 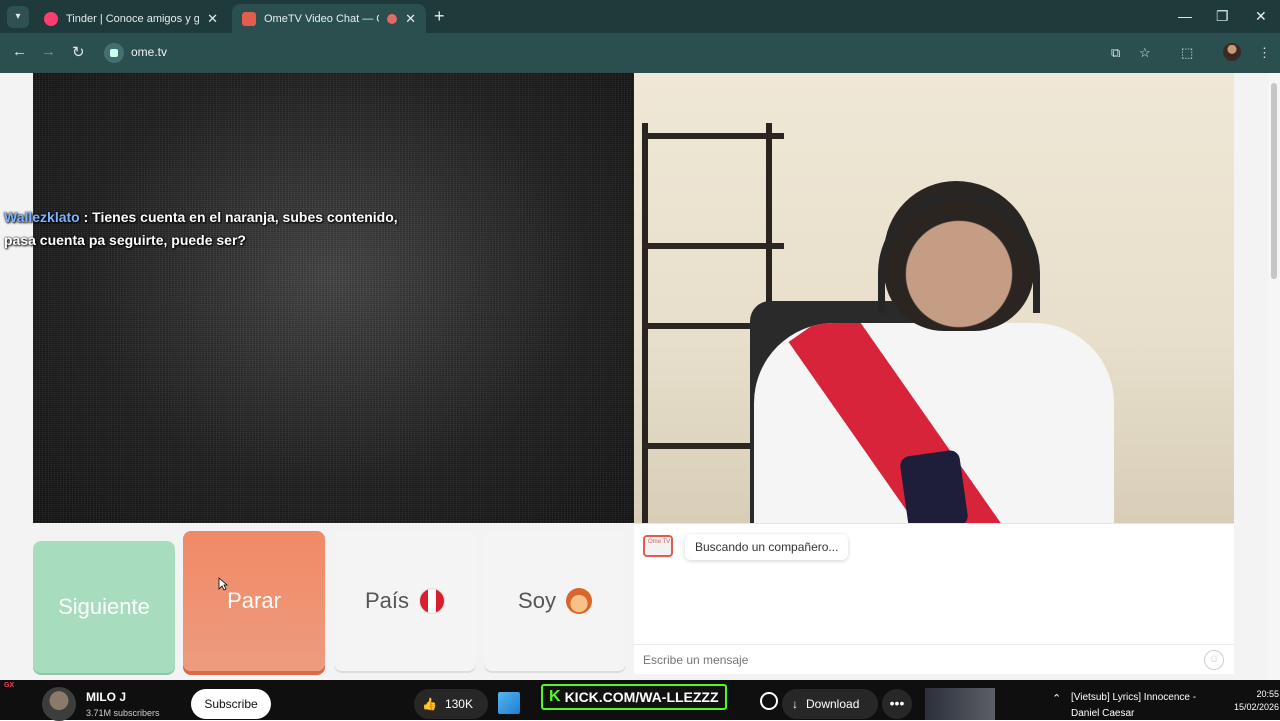 I want to click on boy-emoji-icon, so click(x=578, y=601).